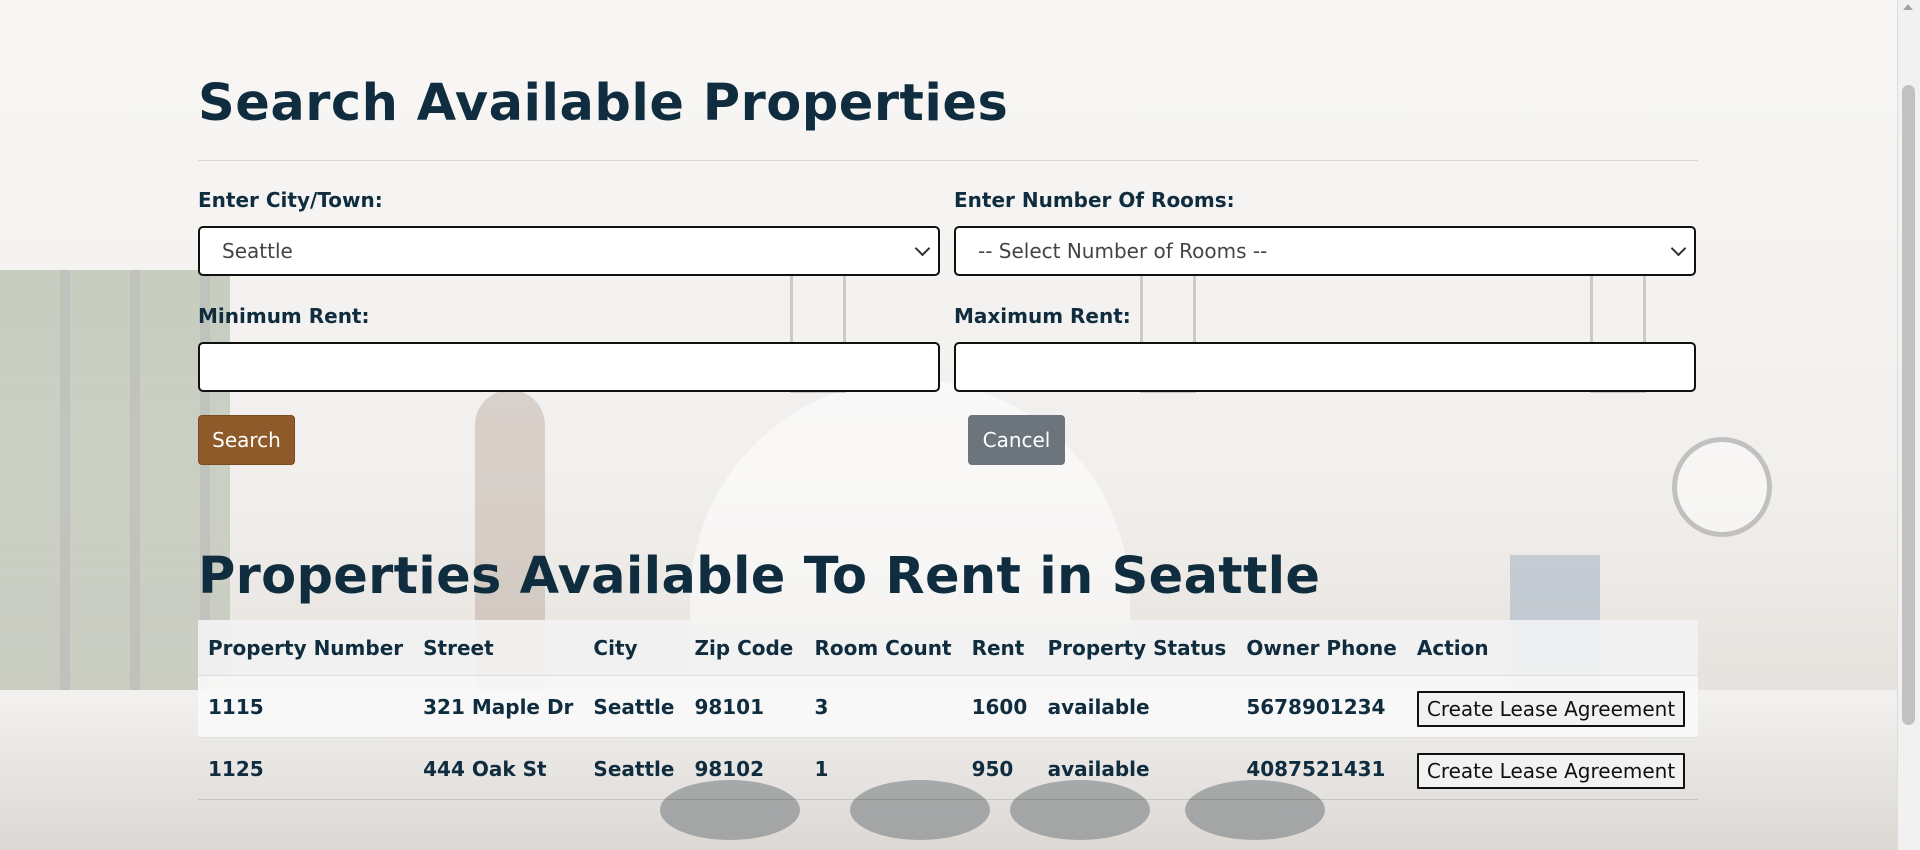 The image size is (1920, 850). Describe the element at coordinates (634, 648) in the screenshot. I see `header-city: City` at that location.